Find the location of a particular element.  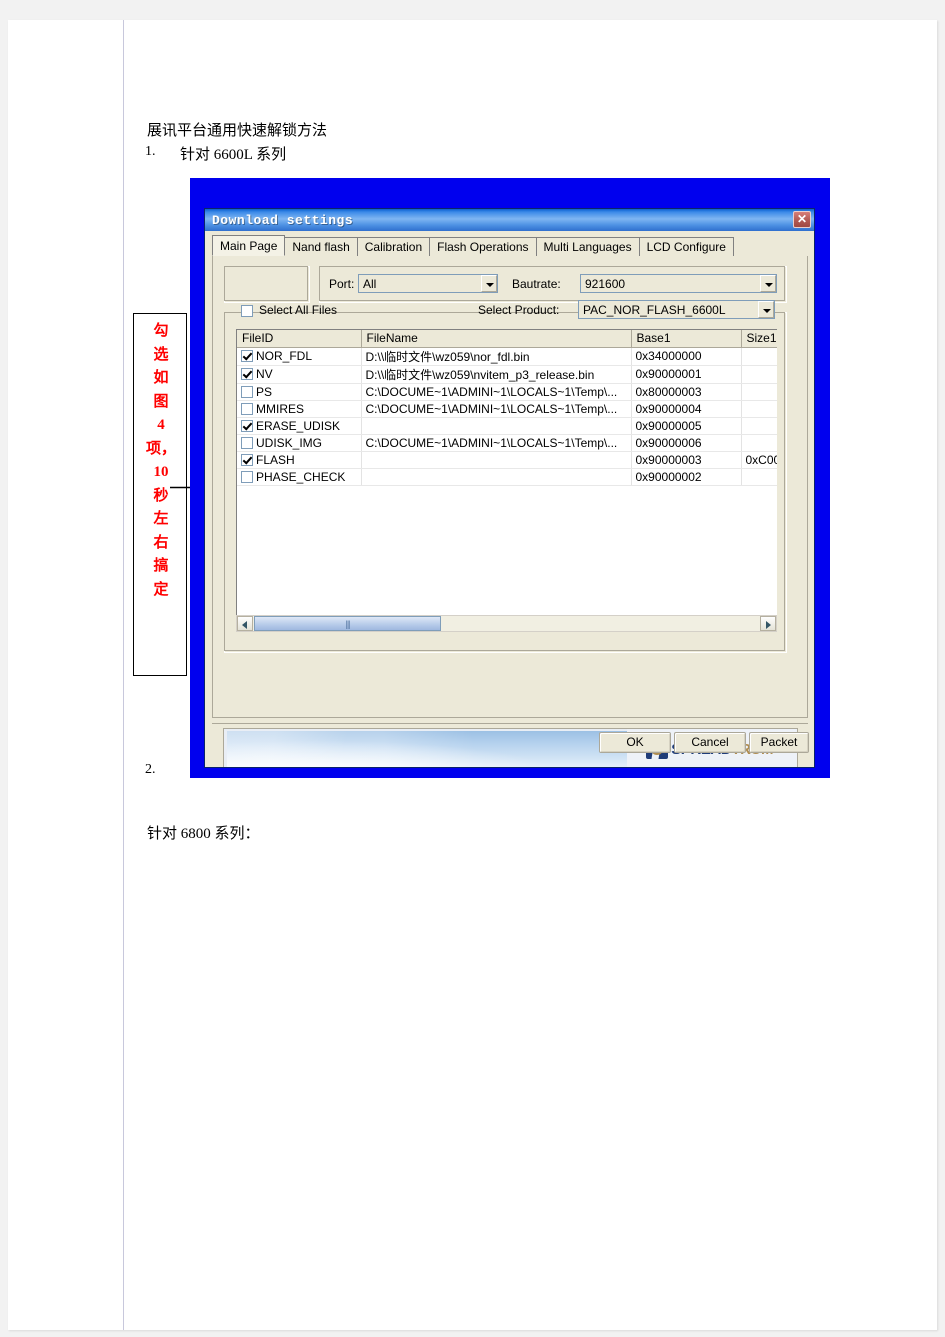

close-icon is located at coordinates (802, 219).